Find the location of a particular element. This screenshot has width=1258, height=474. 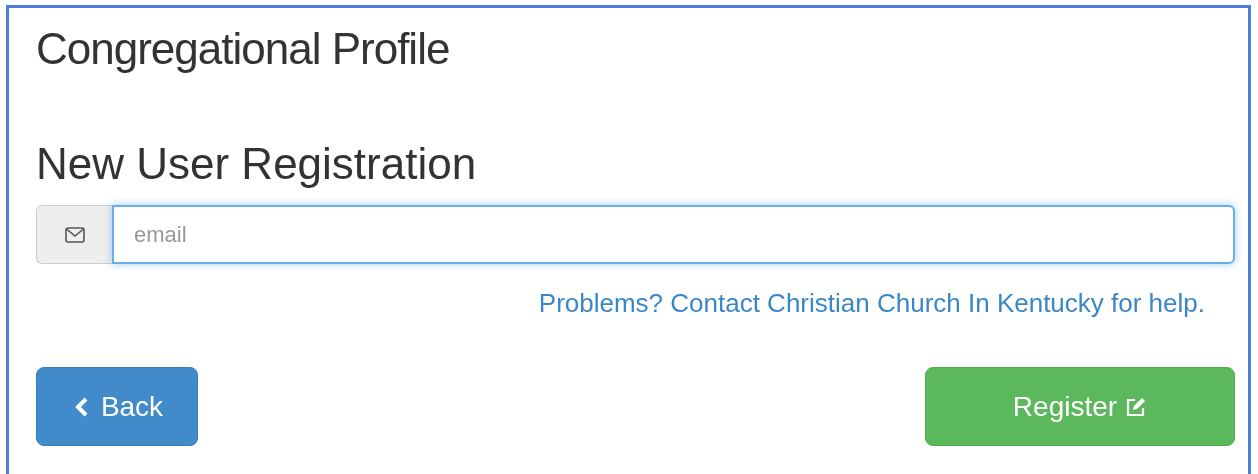

register-button: Register is located at coordinates (1080, 406).